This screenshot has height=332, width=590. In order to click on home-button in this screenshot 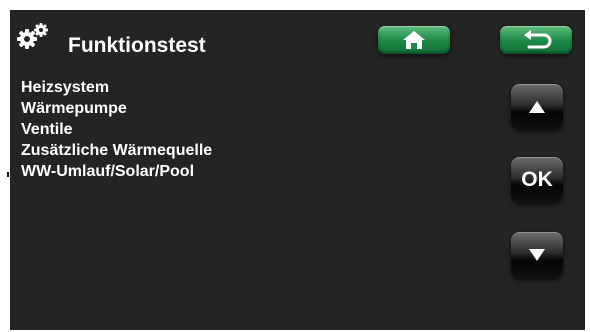, I will do `click(414, 40)`.